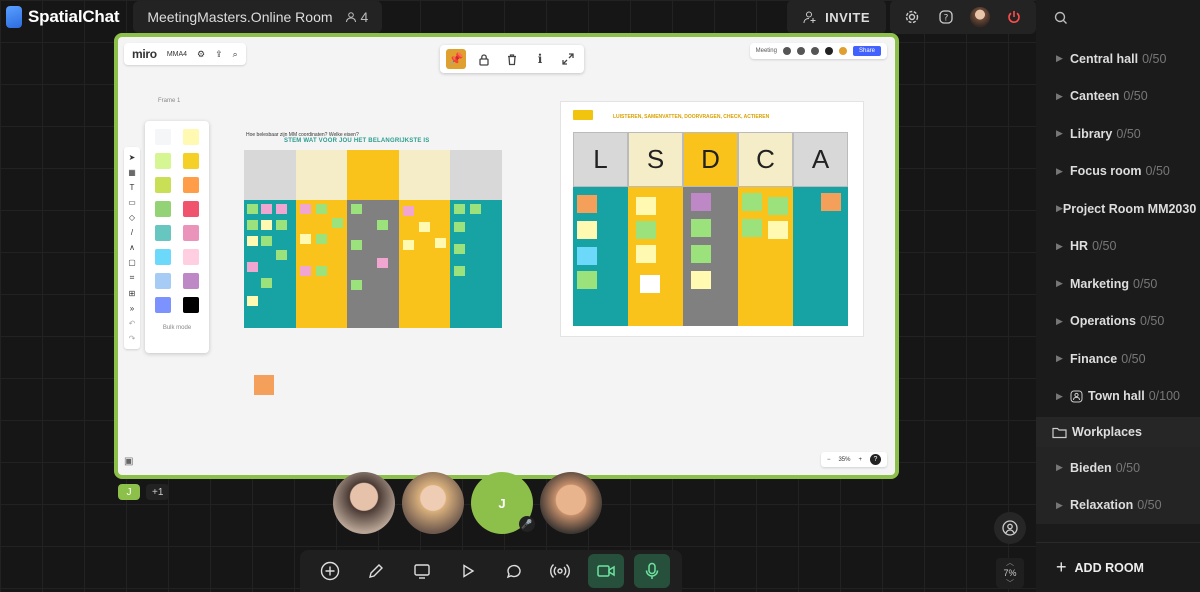  I want to click on share-button: Share, so click(866, 51).